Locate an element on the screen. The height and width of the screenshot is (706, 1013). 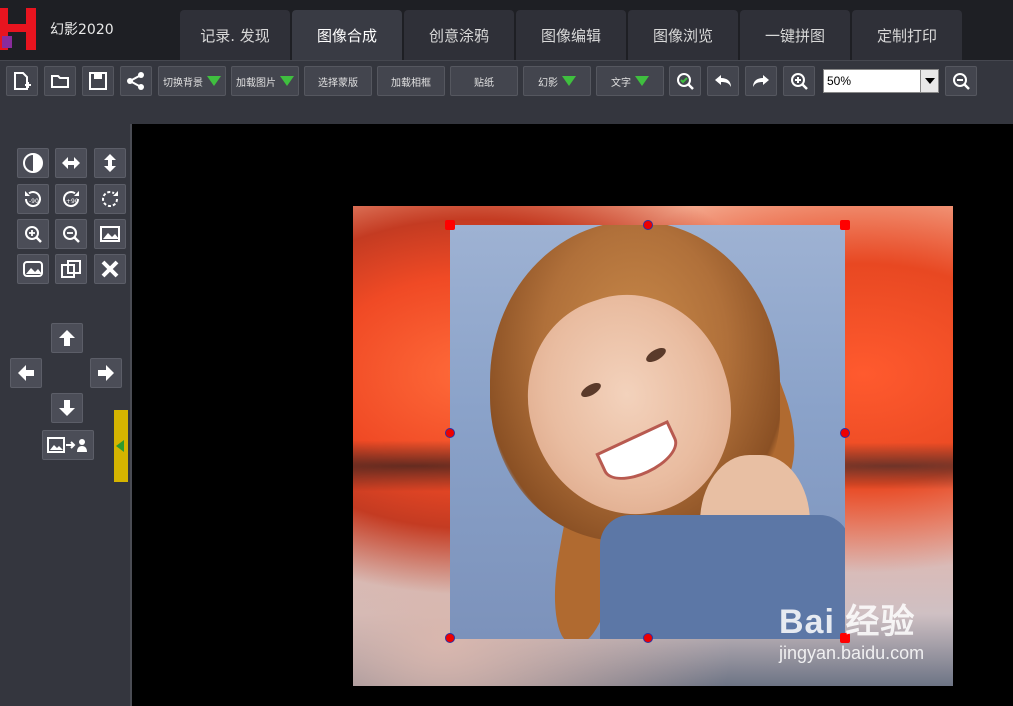
image-landscape-icon is located at coordinates (33, 269).